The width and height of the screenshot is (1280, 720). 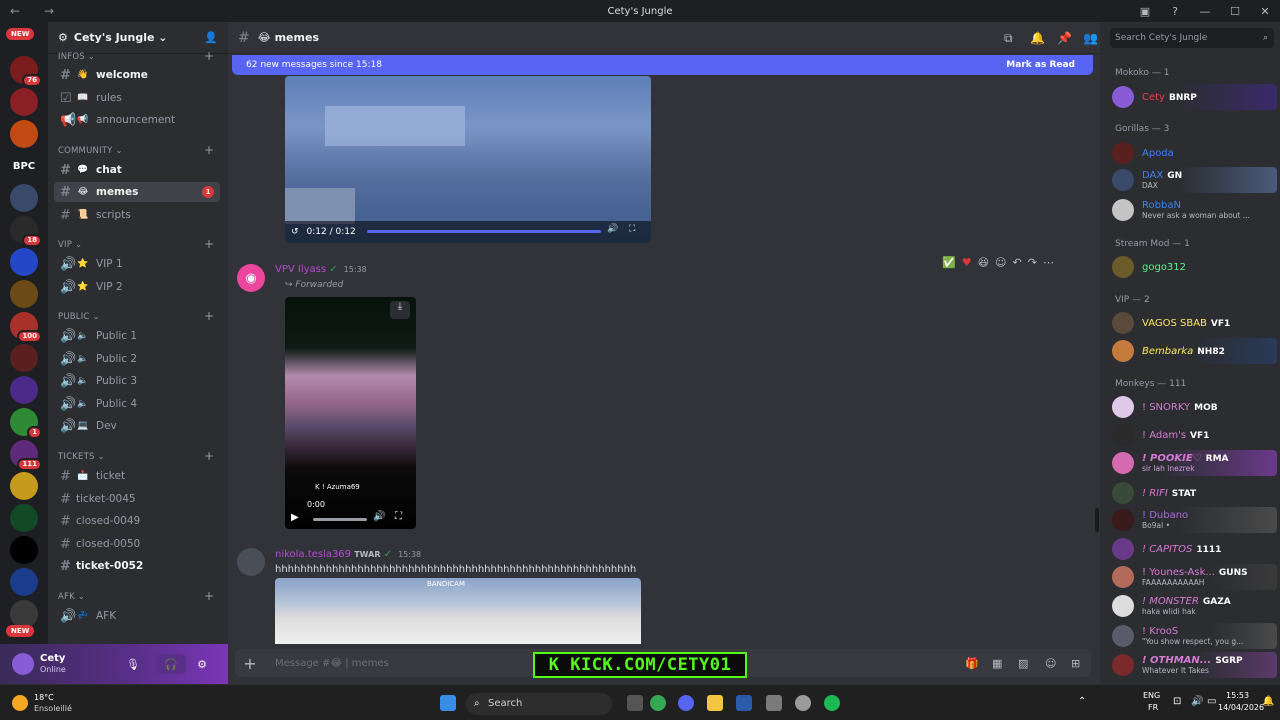 What do you see at coordinates (26, 455) in the screenshot?
I see `server-icon: 111` at bounding box center [26, 455].